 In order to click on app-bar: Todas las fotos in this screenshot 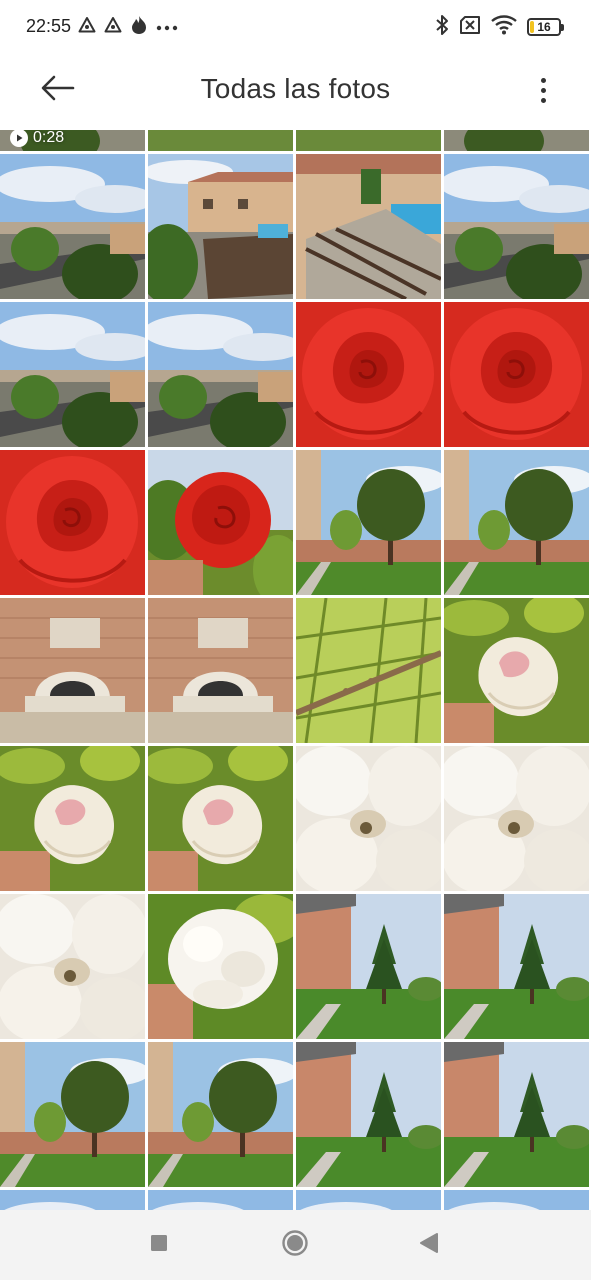, I will do `click(295, 91)`.